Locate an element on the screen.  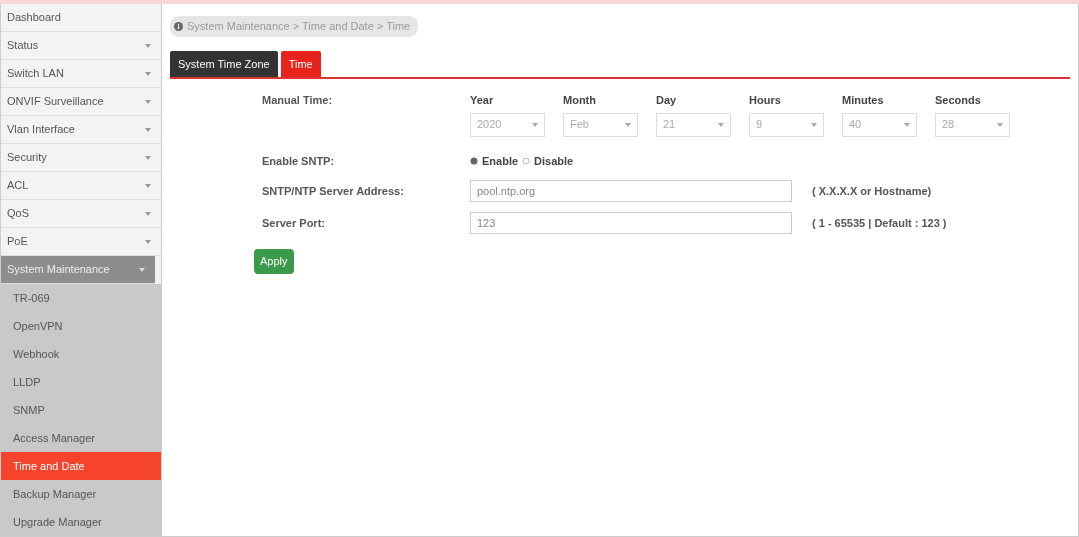
server-address-field: pool.ntp.org is located at coordinates (631, 191).